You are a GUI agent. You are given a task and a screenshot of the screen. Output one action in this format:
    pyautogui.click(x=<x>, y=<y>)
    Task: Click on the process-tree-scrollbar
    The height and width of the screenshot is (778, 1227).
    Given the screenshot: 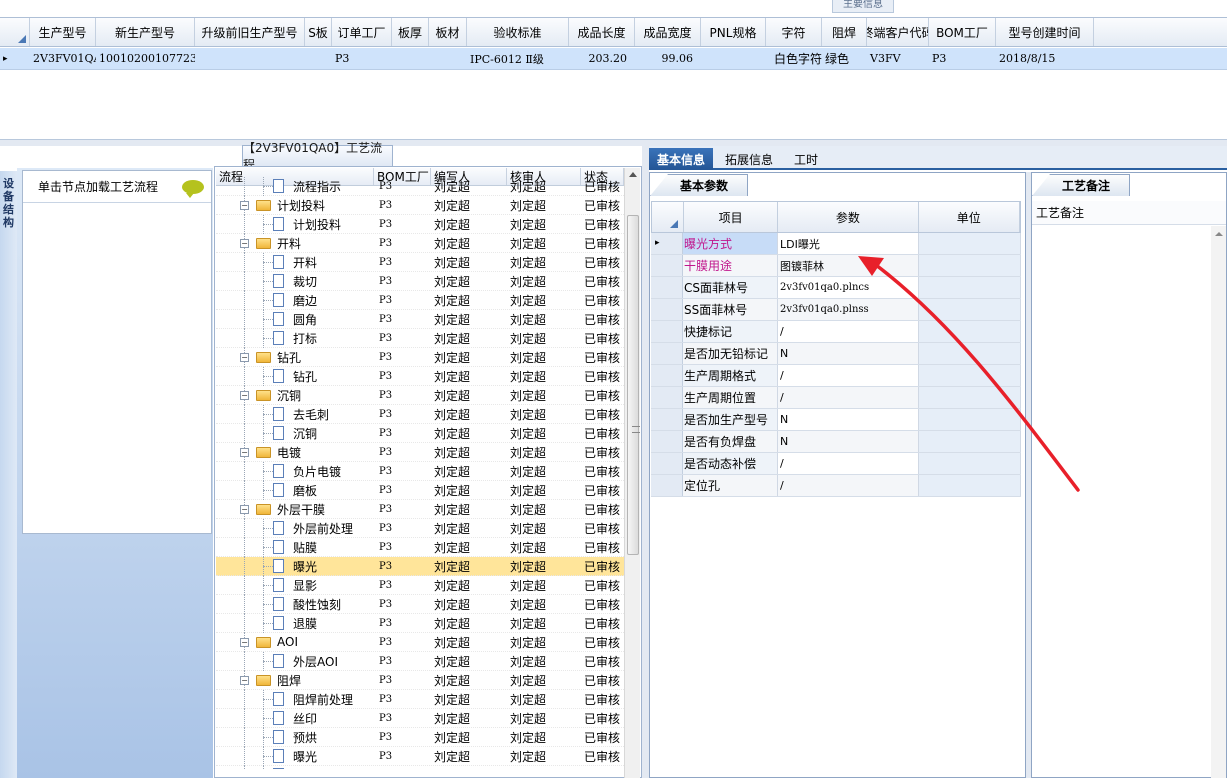 What is the action you would take?
    pyautogui.click(x=632, y=473)
    